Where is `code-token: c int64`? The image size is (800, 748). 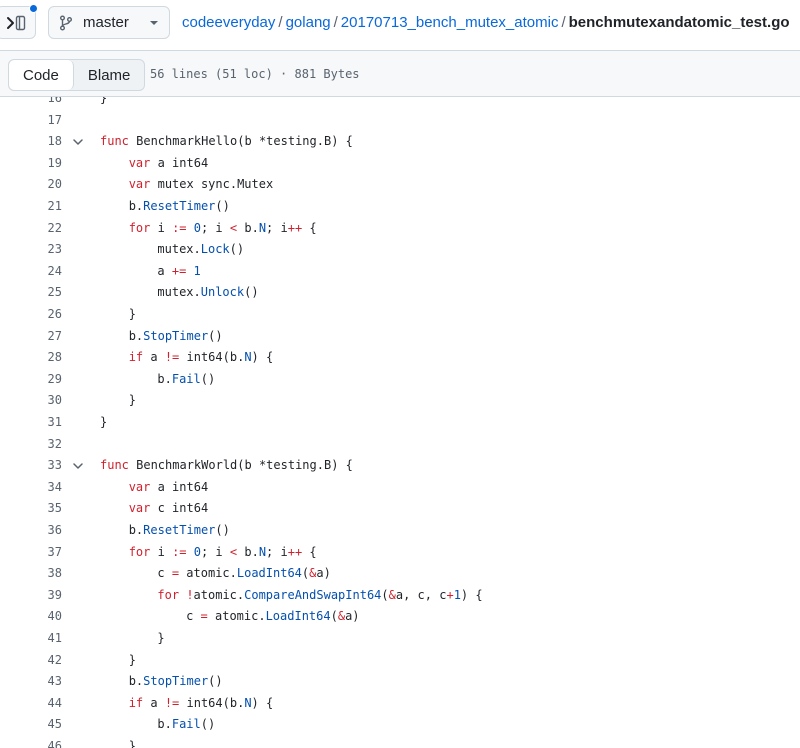
code-token: c int64 is located at coordinates (179, 508).